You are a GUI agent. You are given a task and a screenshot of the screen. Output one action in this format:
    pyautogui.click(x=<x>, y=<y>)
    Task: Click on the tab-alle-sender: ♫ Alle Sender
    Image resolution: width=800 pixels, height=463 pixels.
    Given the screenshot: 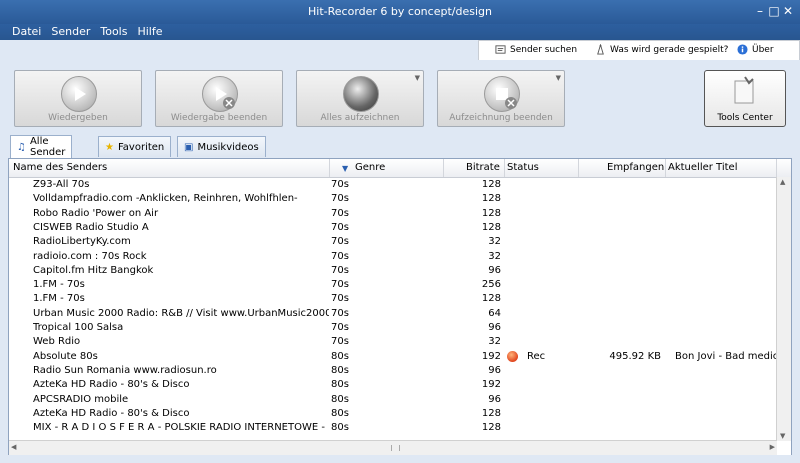 What is the action you would take?
    pyautogui.click(x=41, y=146)
    